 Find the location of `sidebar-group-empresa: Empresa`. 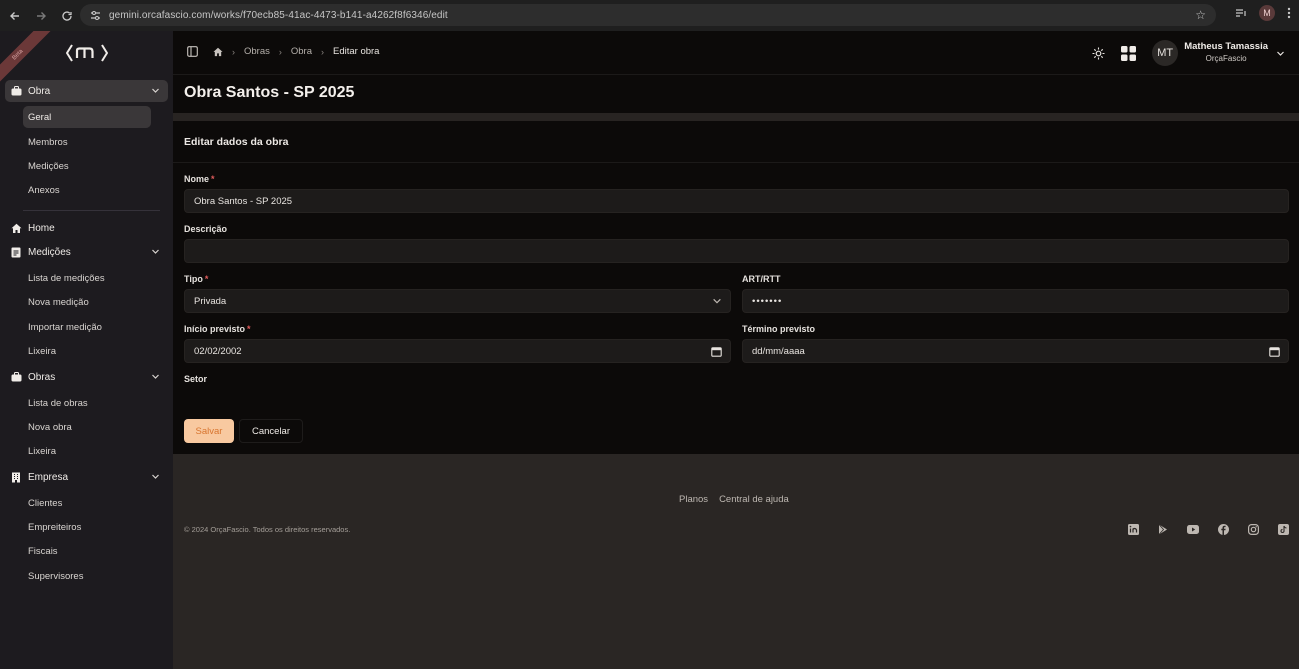

sidebar-group-empresa: Empresa is located at coordinates (86, 477).